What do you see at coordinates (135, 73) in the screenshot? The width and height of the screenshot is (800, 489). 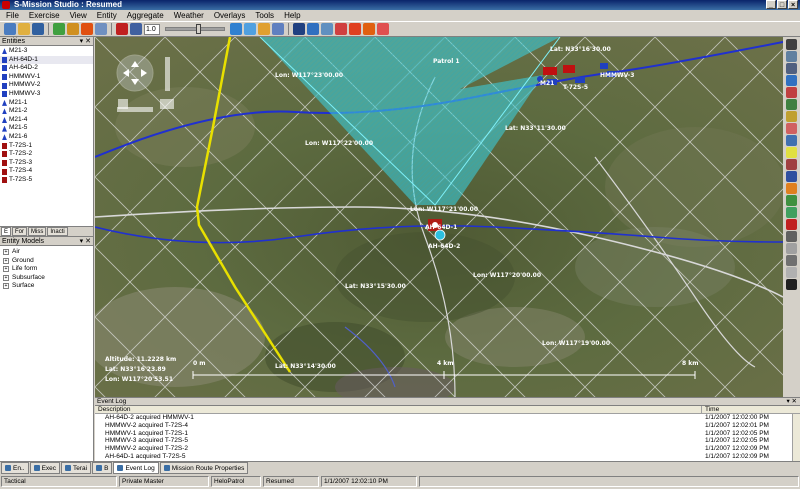 I see `pan-control` at bounding box center [135, 73].